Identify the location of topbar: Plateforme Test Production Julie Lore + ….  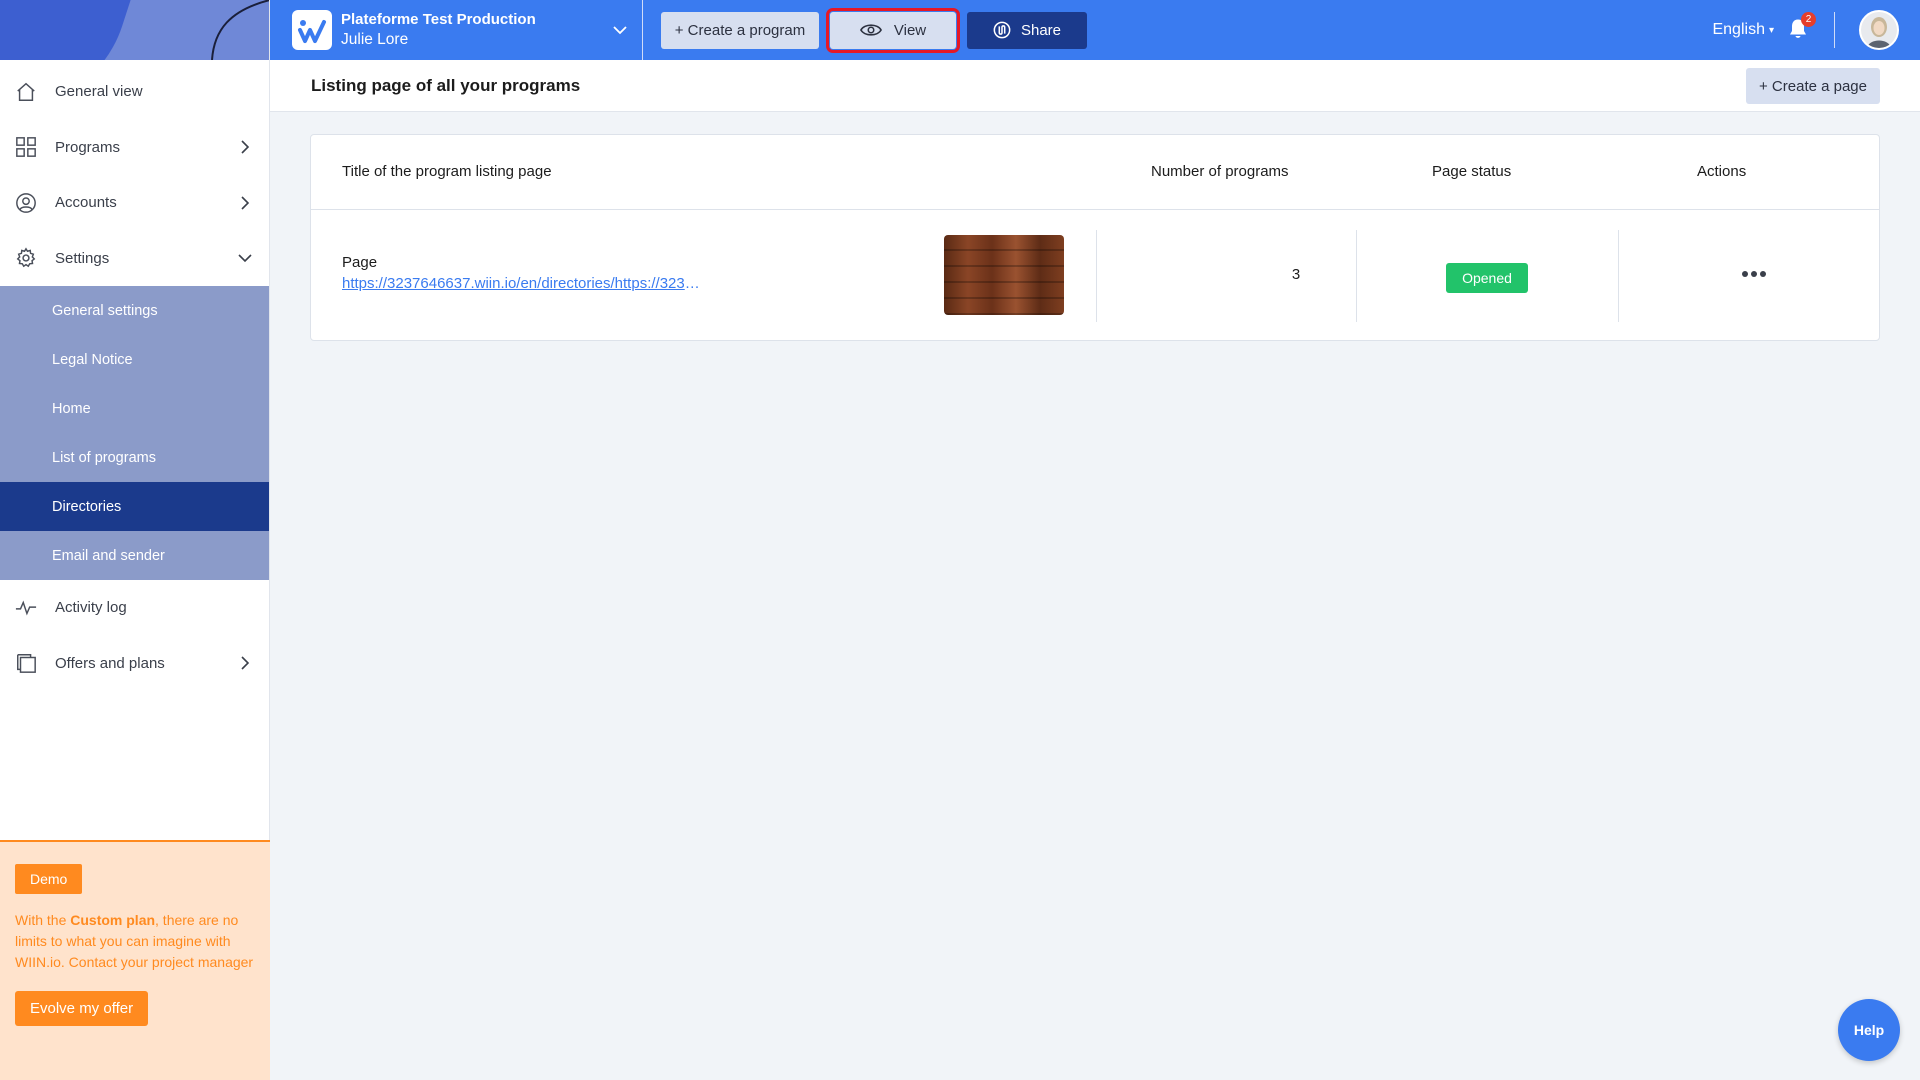
(1095, 30).